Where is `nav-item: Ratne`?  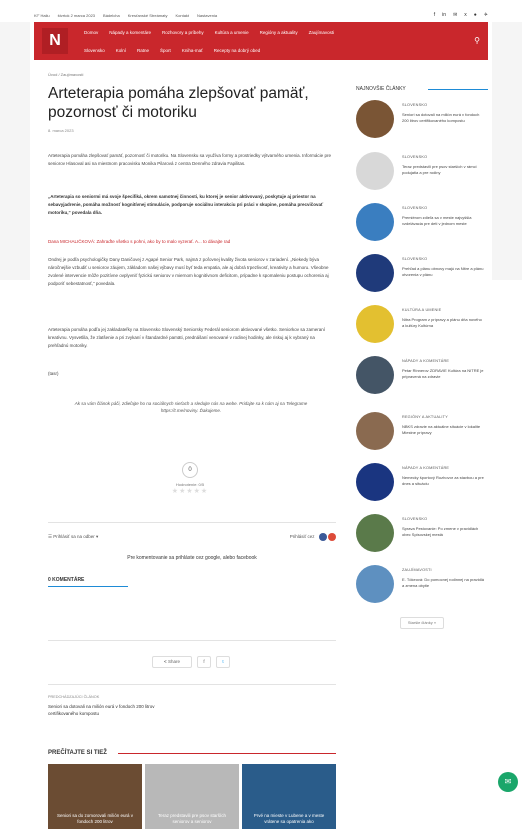
nav-item: Ratne is located at coordinates (143, 50).